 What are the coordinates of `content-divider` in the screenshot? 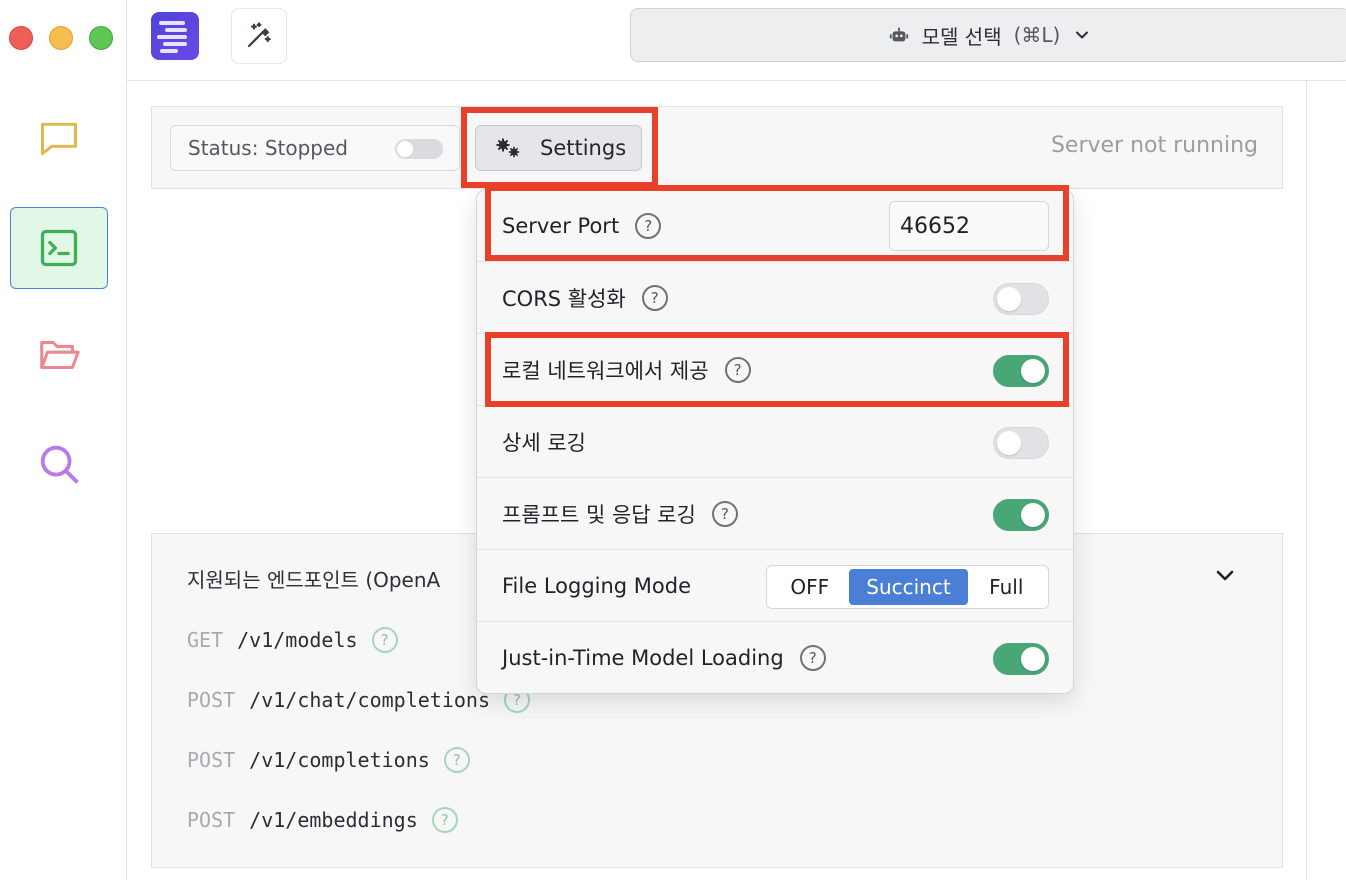 It's located at (1306, 480).